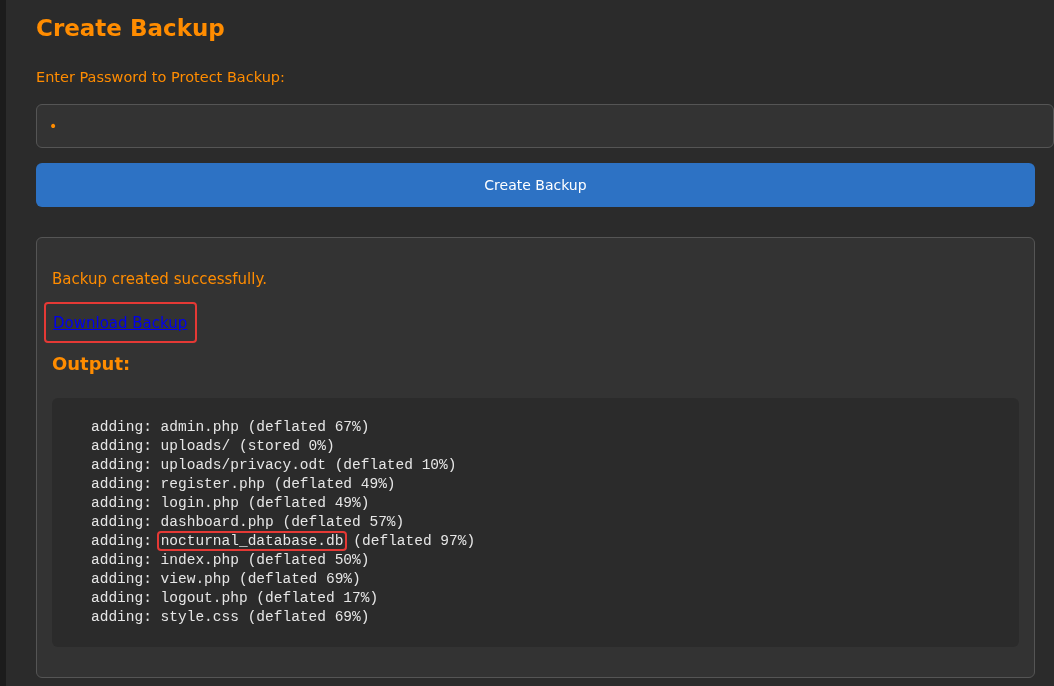  Describe the element at coordinates (231, 560) in the screenshot. I see `output-line: adding: index.php (deflated 50%)` at that location.